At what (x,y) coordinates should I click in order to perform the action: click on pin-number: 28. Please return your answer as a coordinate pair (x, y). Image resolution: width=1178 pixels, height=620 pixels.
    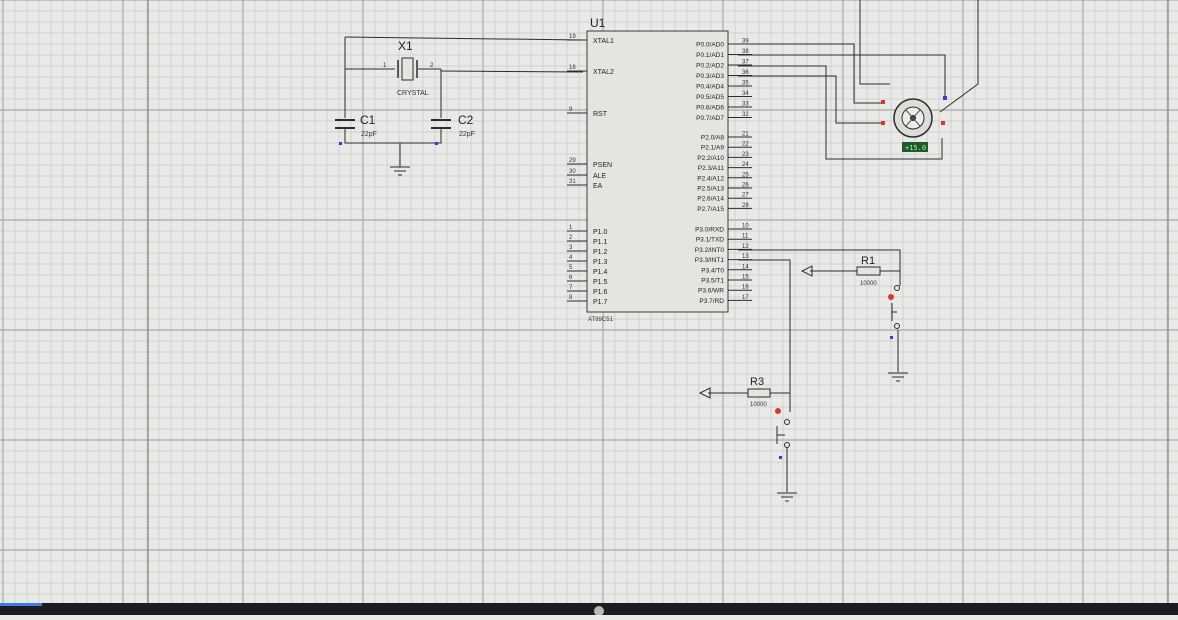
    Looking at the image, I should click on (745, 206).